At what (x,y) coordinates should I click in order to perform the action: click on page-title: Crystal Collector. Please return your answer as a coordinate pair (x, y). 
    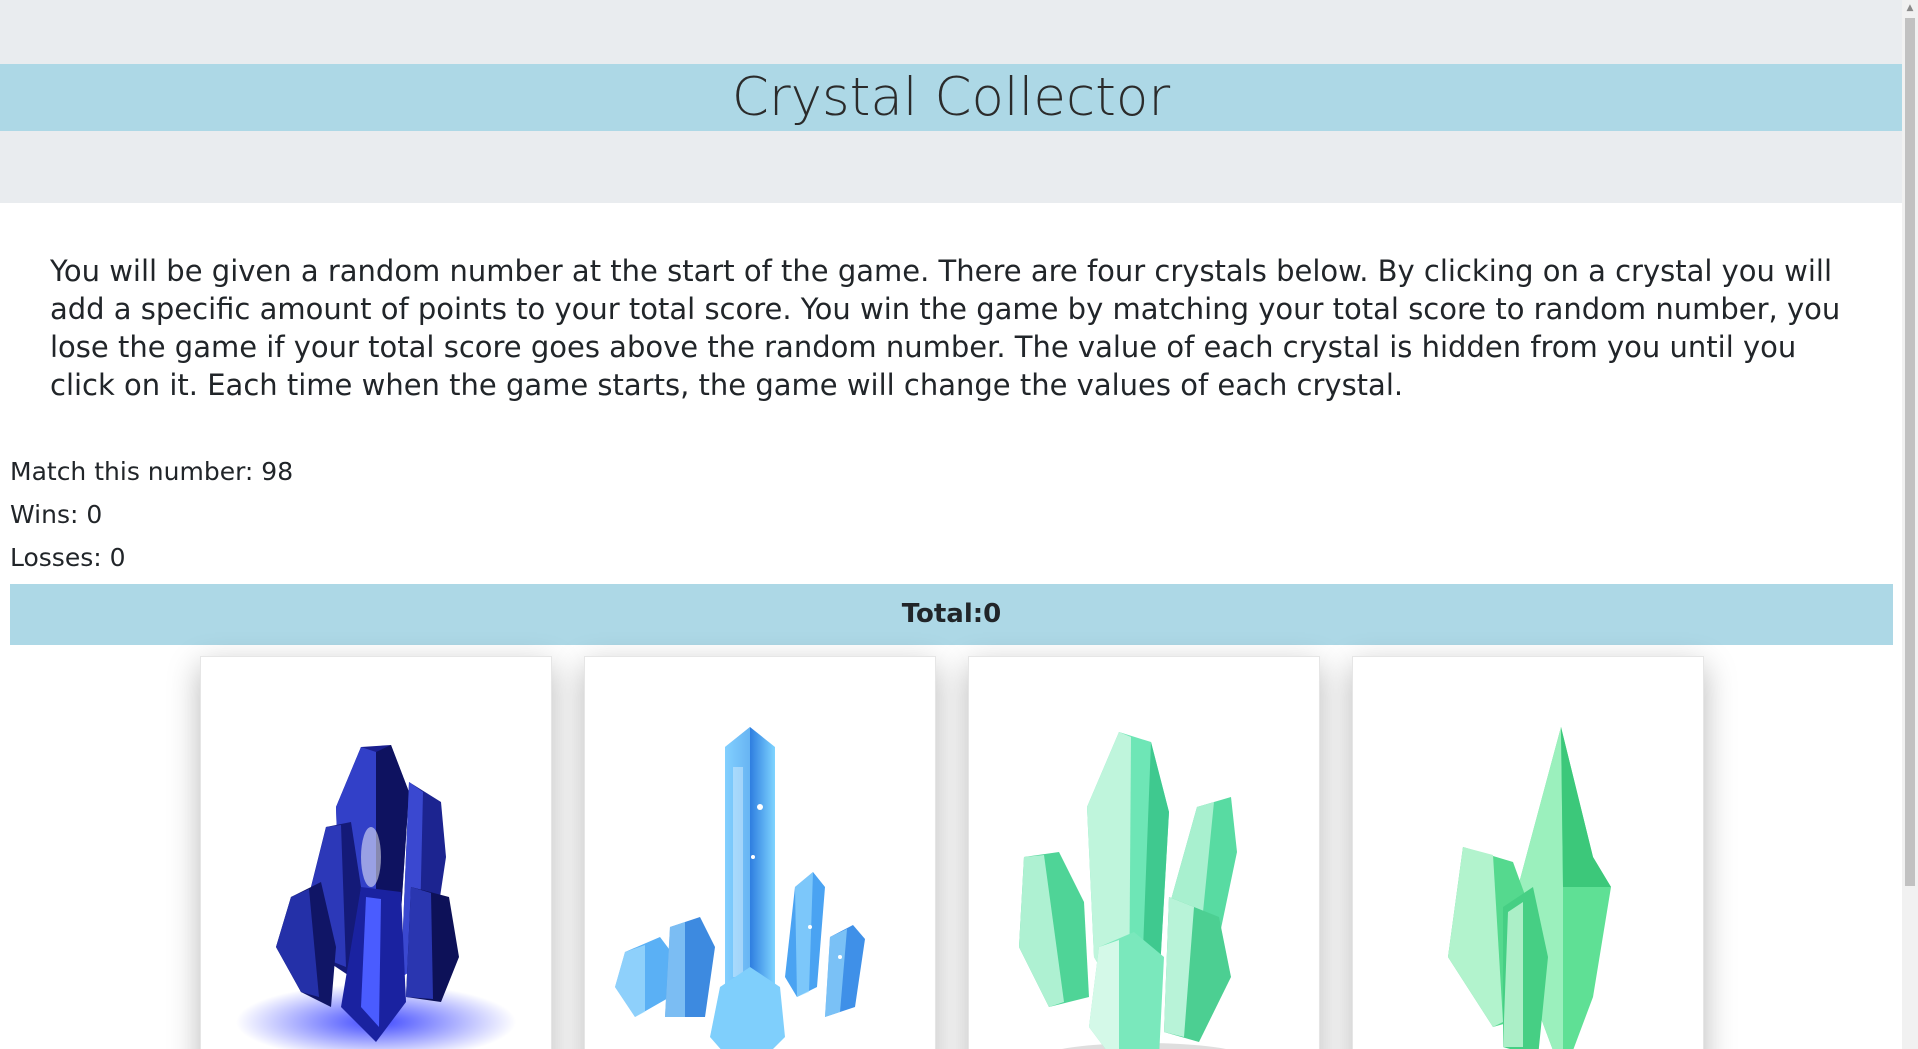
    Looking at the image, I should click on (951, 97).